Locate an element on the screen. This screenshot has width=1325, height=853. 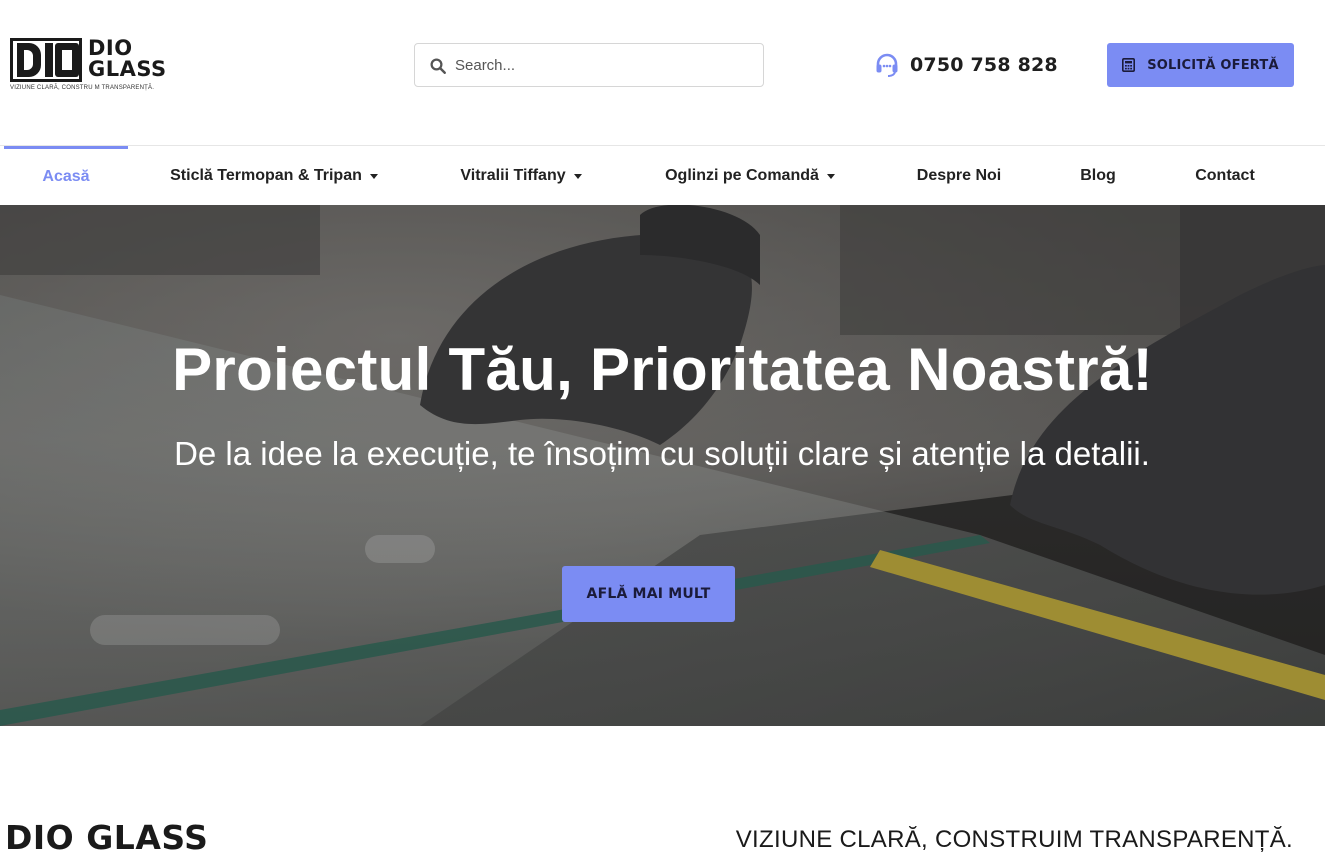
hero-title: Proiectul Tău, Prioritatea Noastră! is located at coordinates (662, 369).